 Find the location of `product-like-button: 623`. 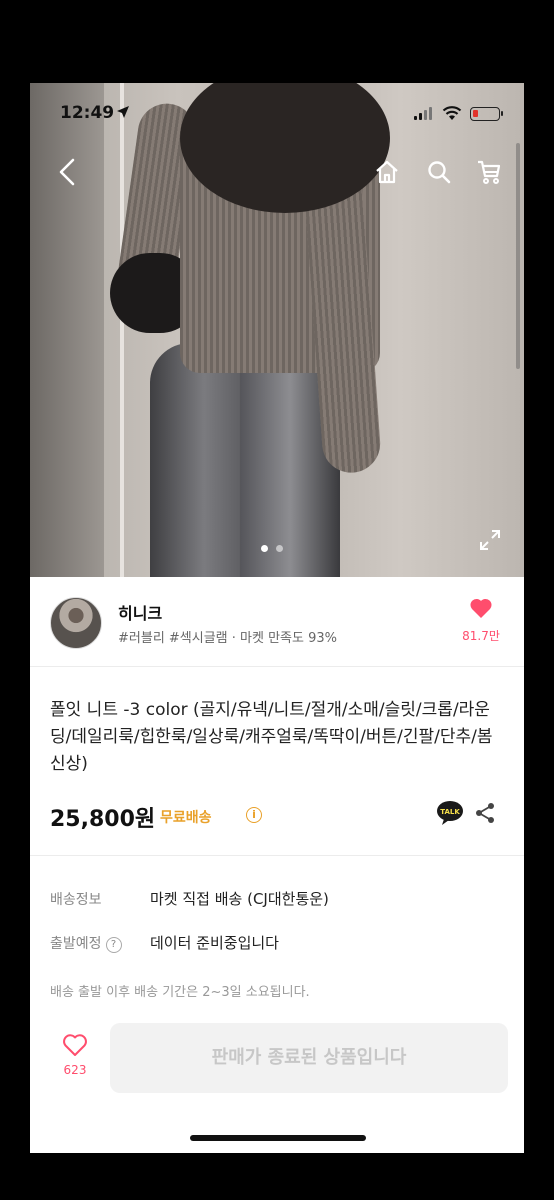

product-like-button: 623 is located at coordinates (75, 1055).